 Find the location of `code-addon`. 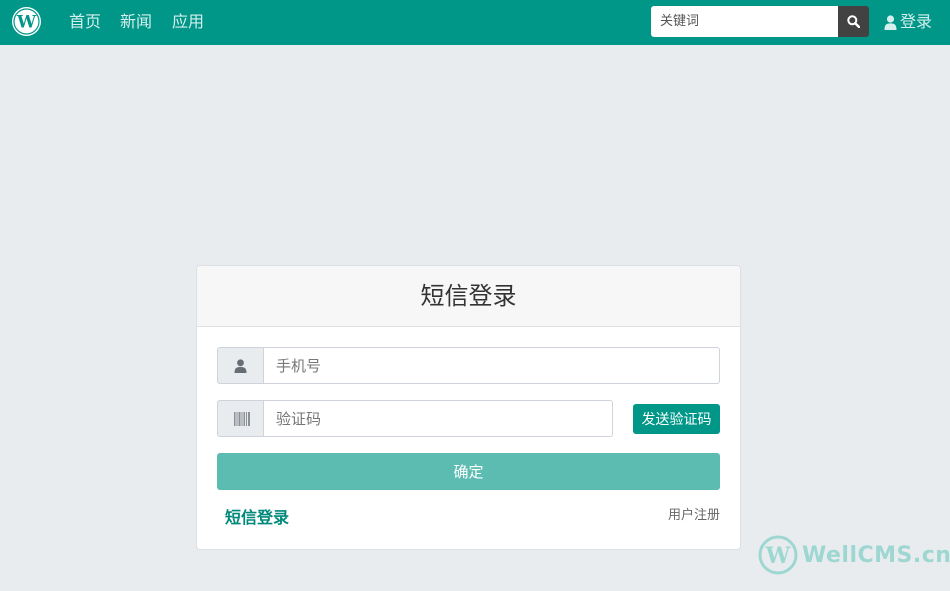

code-addon is located at coordinates (240, 418).